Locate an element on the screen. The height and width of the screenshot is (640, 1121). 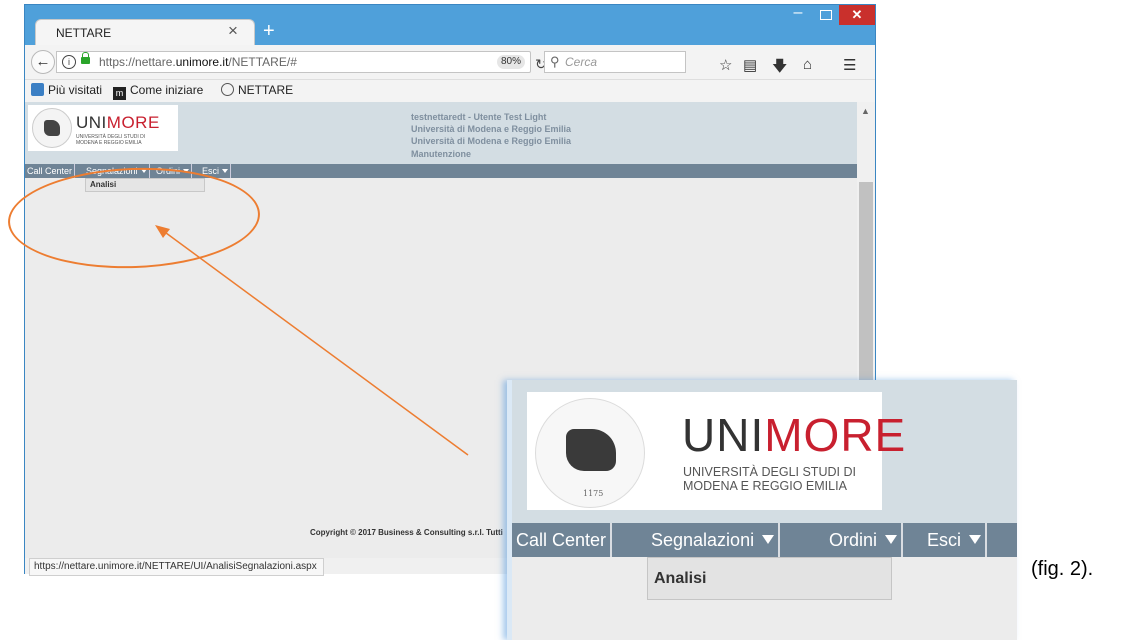
logo-uni: UNI is located at coordinates (723, 435).